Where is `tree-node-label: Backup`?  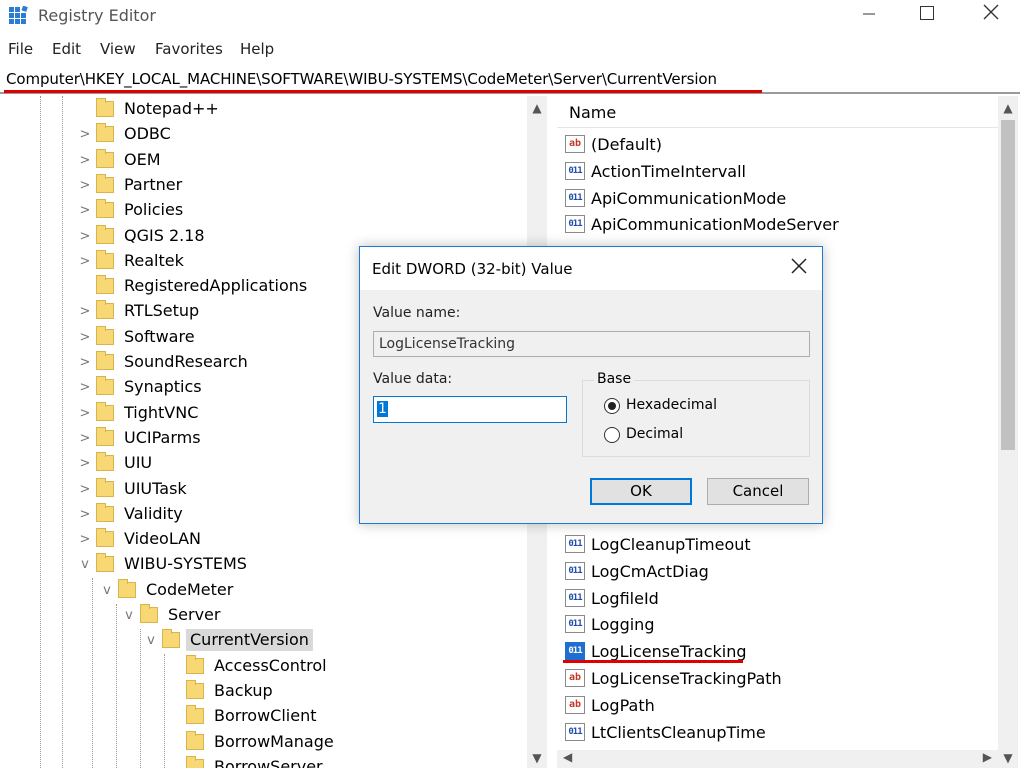 tree-node-label: Backup is located at coordinates (243, 690).